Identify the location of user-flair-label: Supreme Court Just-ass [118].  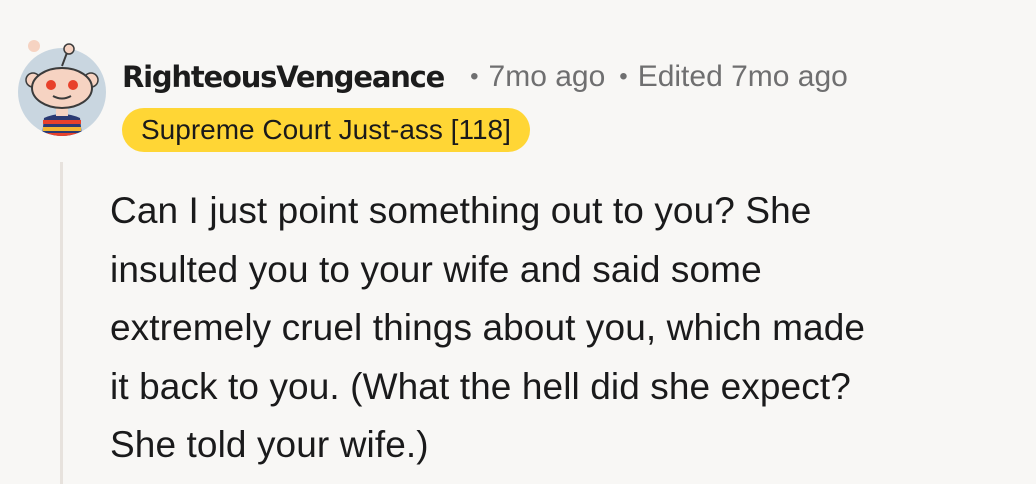
(326, 129).